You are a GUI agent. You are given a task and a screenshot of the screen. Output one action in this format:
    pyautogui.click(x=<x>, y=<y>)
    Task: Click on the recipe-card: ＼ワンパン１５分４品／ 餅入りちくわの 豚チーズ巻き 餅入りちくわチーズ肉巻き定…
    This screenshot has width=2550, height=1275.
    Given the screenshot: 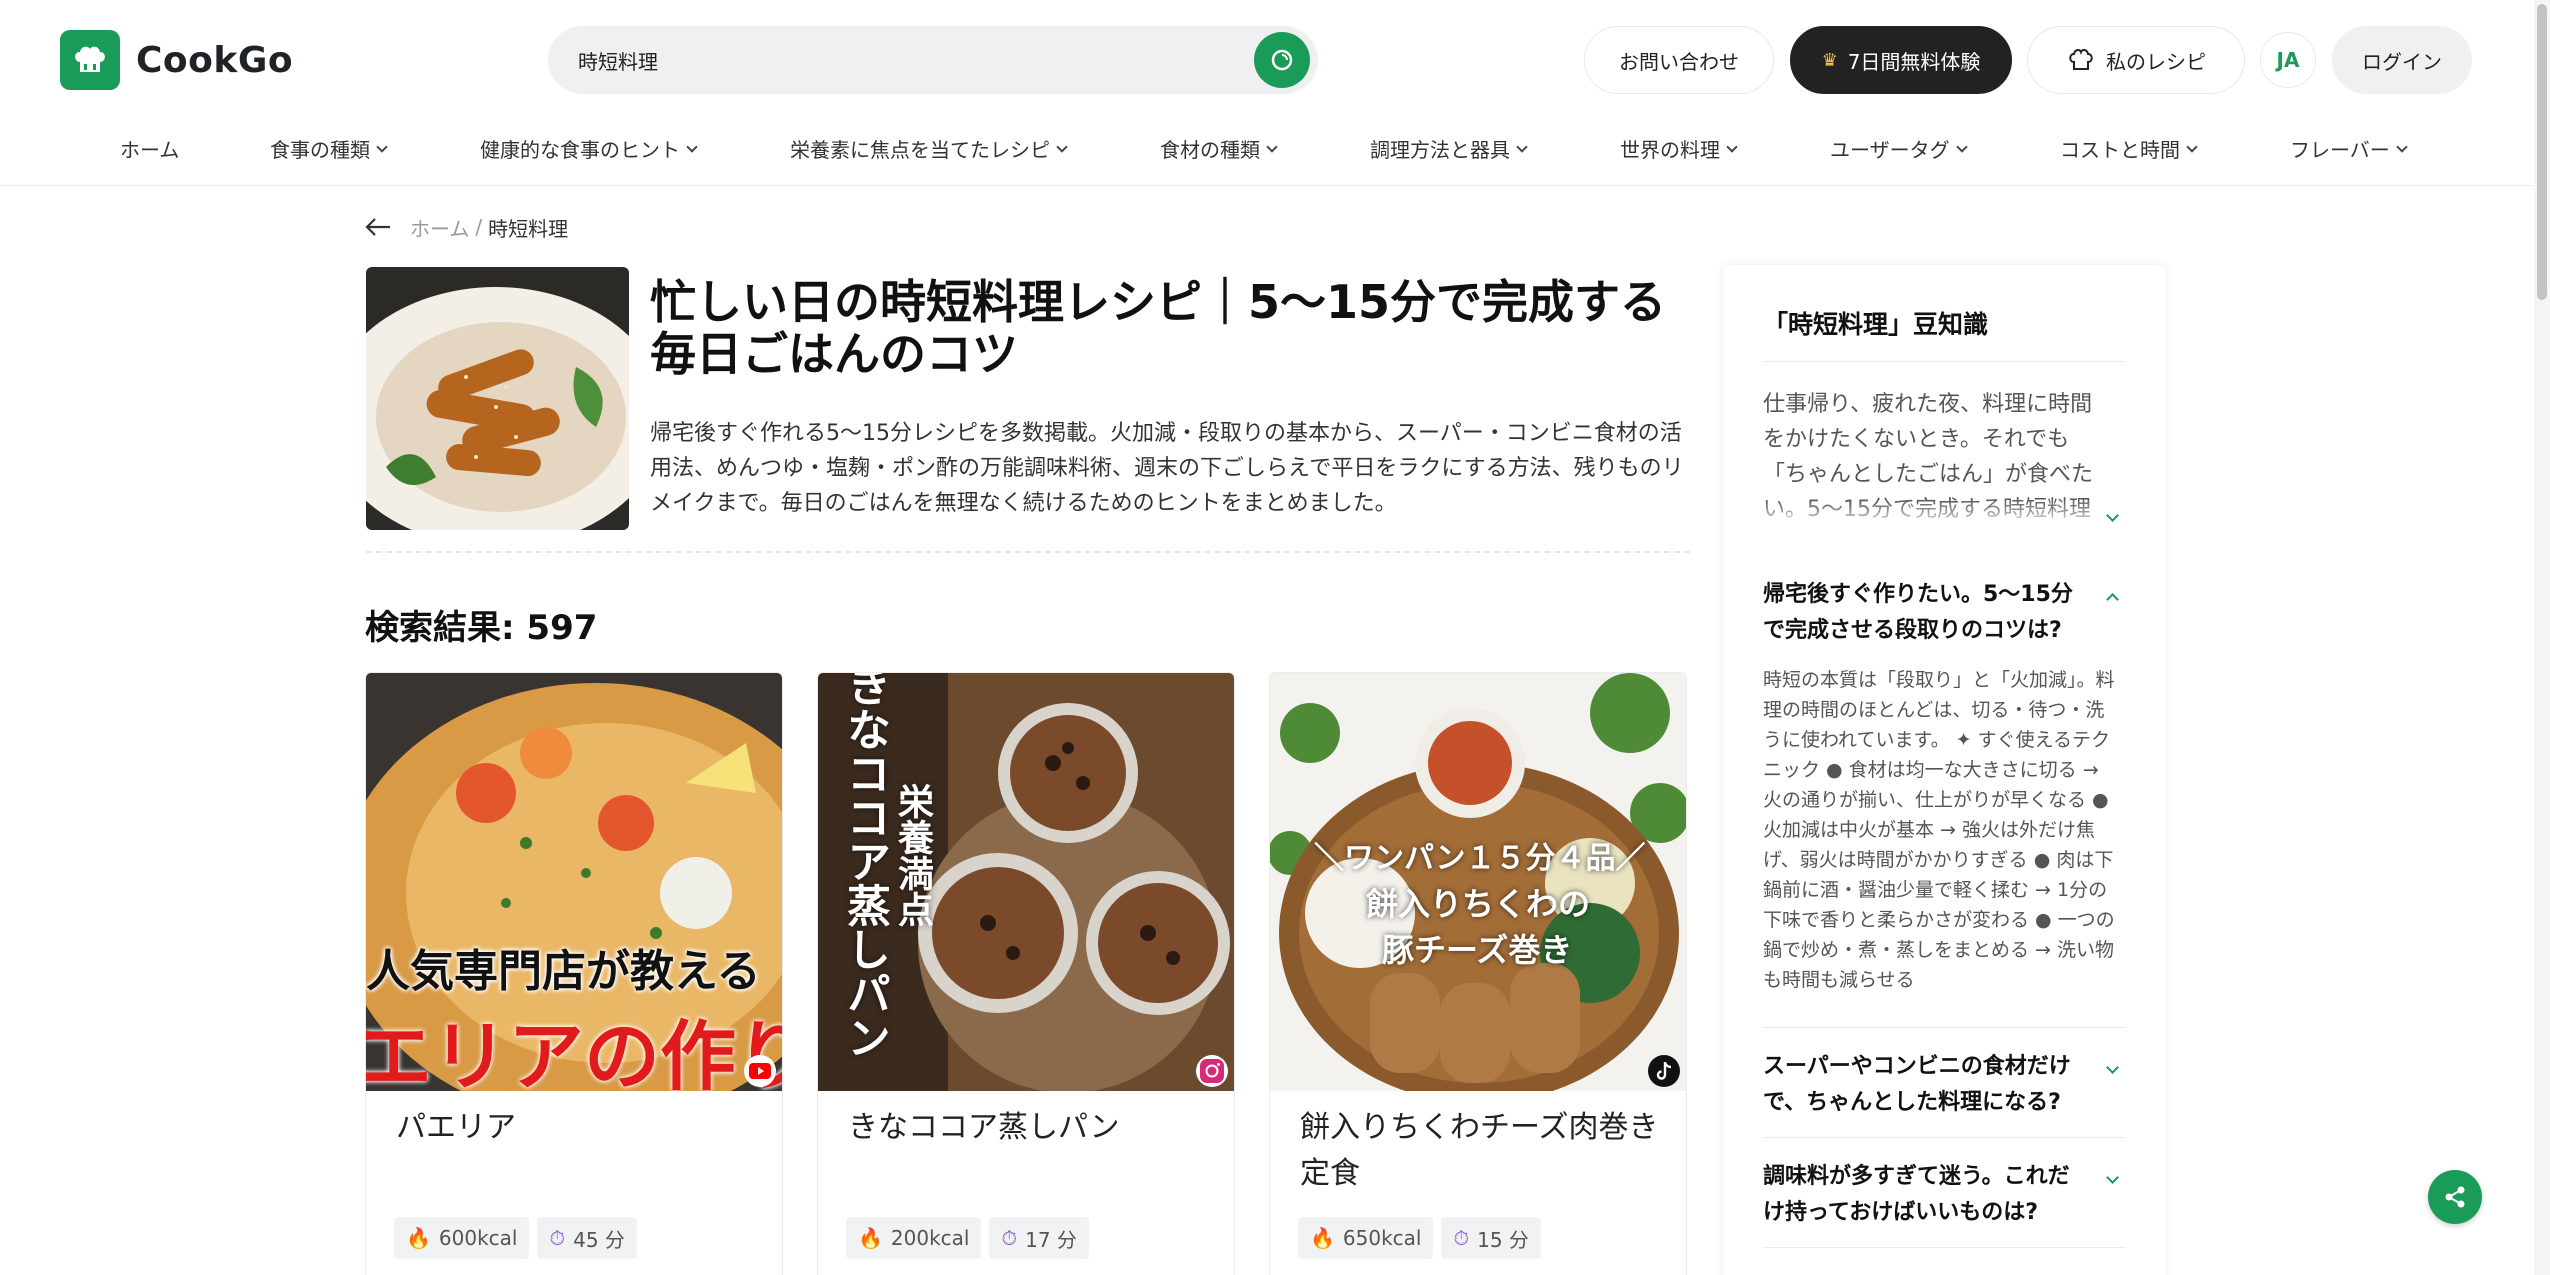 What is the action you would take?
    pyautogui.click(x=1478, y=973)
    